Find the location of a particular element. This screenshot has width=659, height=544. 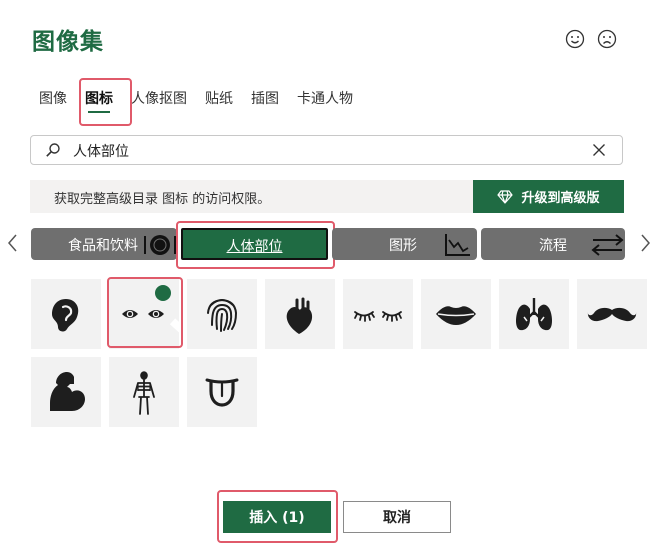

icon-tile-mustache is located at coordinates (612, 314).